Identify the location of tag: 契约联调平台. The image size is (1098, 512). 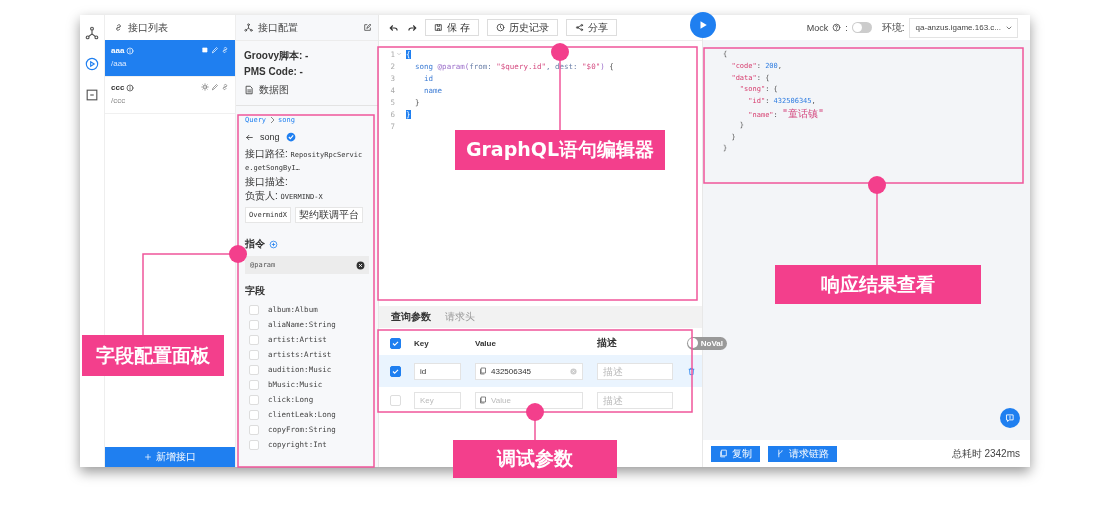
(328, 215).